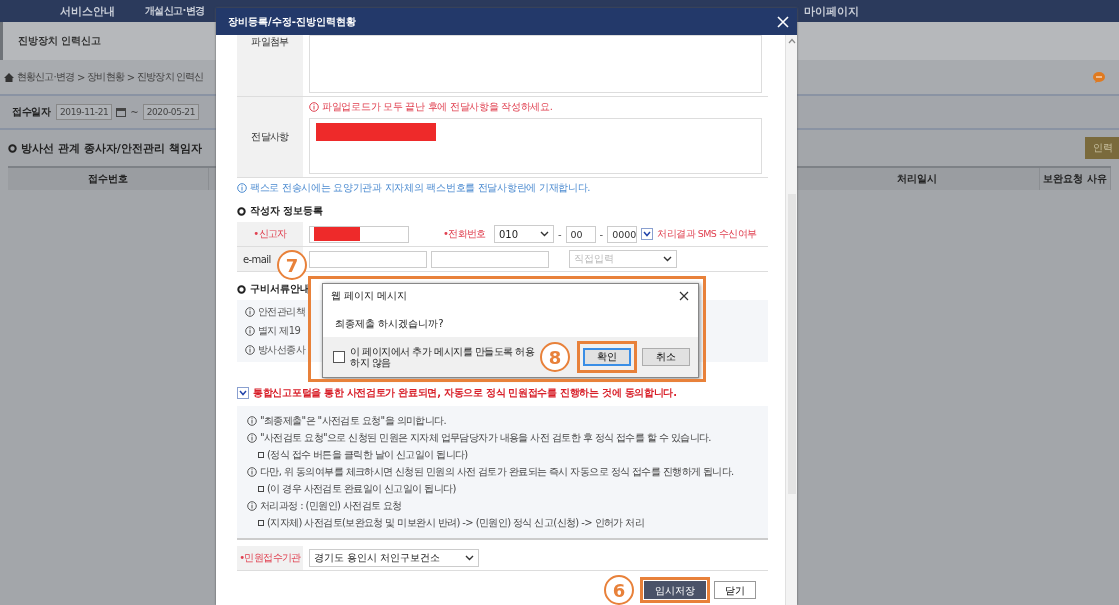 This screenshot has height=605, width=1119. I want to click on scrollbar, so click(791, 320).